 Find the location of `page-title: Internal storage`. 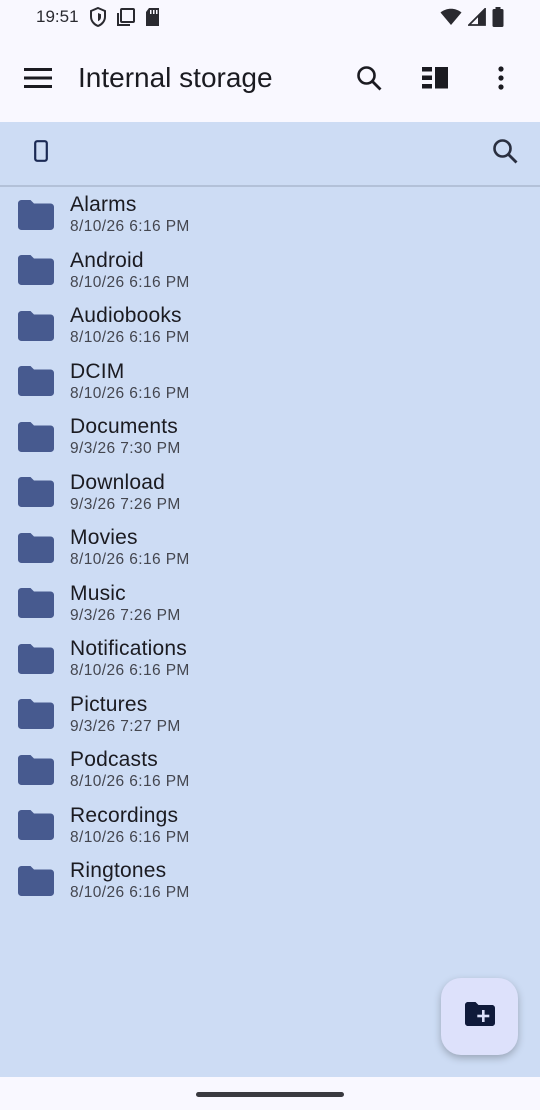

page-title: Internal storage is located at coordinates (175, 77).